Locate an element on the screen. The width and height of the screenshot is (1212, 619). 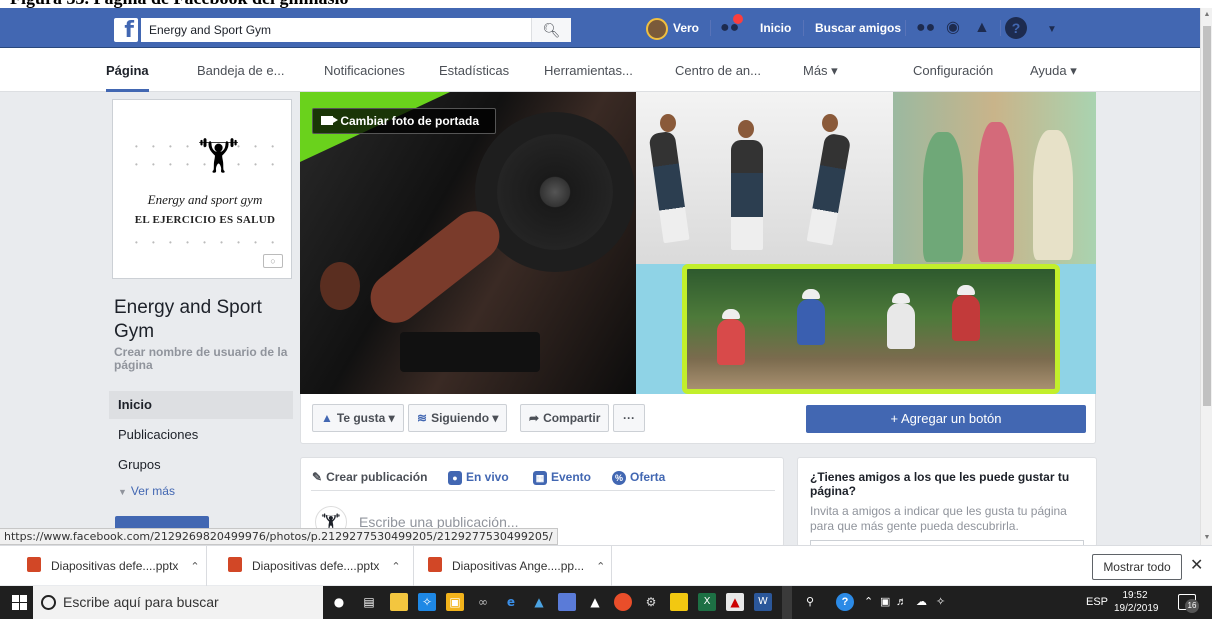
notifications-bell-icon: ▲ is located at coordinates (982, 28).